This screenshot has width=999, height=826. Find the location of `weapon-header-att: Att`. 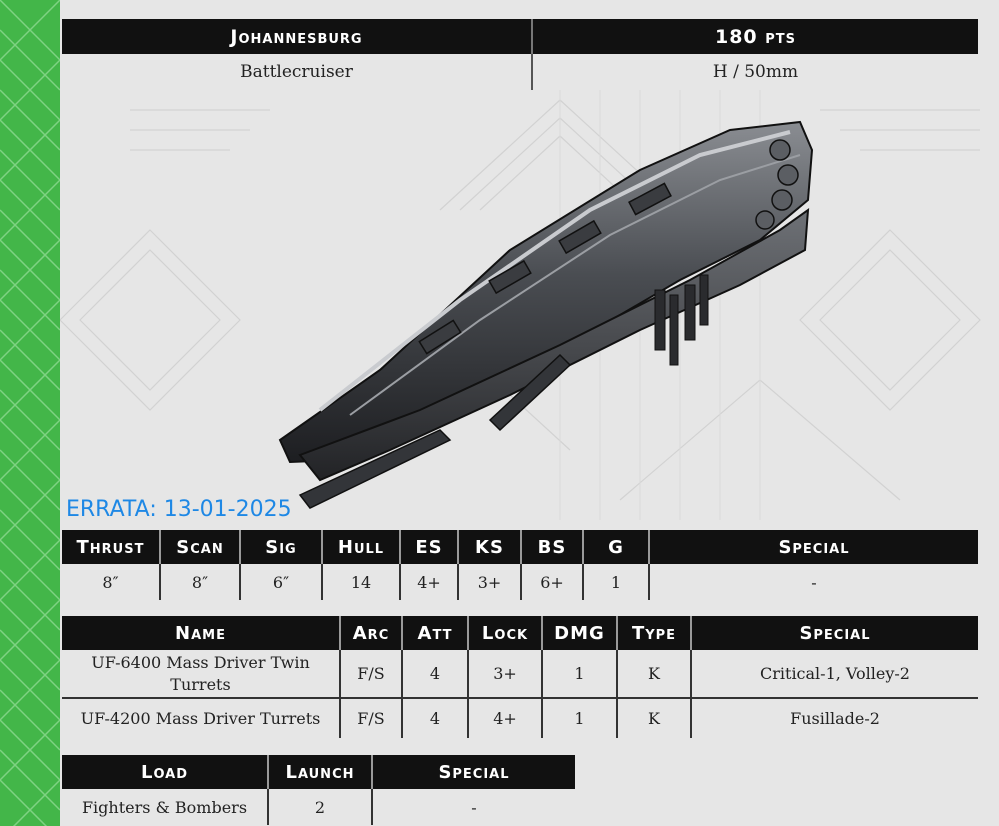

weapon-header-att: Att is located at coordinates (434, 633).